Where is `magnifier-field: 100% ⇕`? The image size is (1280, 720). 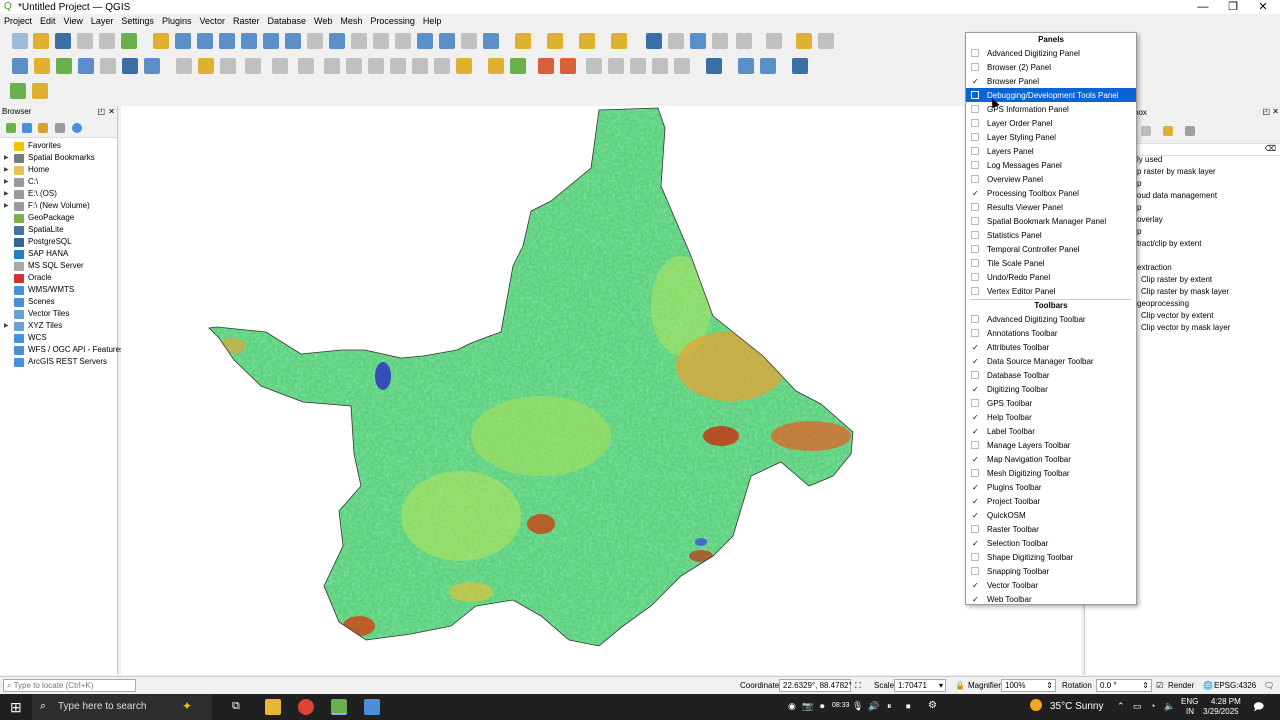
magnifier-field: 100% ⇕ is located at coordinates (1028, 685).